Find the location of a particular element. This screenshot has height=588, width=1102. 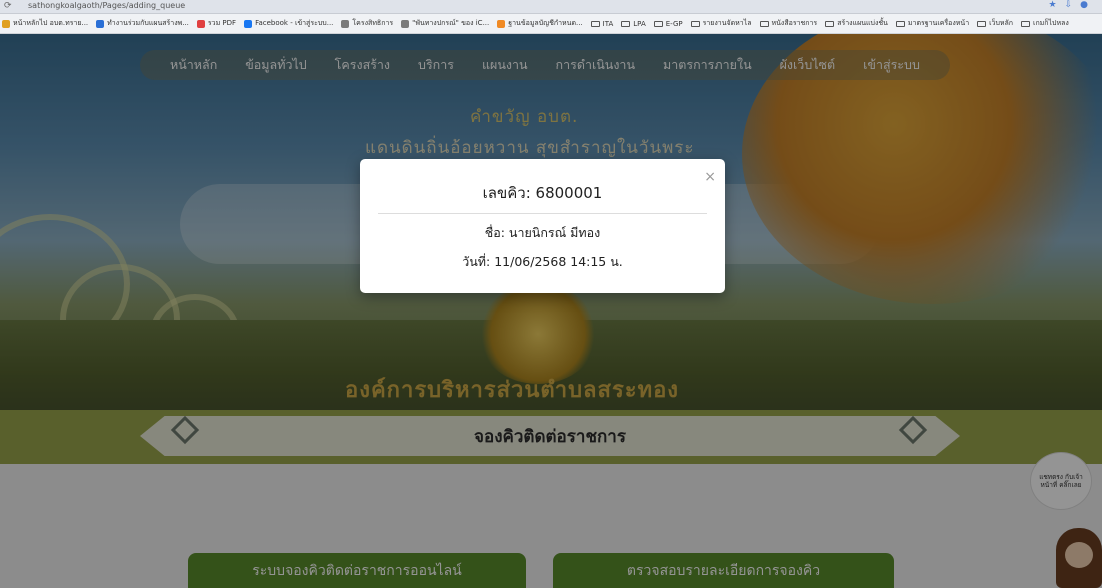

bookmark-item: สร้างแผนแบ่งชั้น is located at coordinates (856, 23).